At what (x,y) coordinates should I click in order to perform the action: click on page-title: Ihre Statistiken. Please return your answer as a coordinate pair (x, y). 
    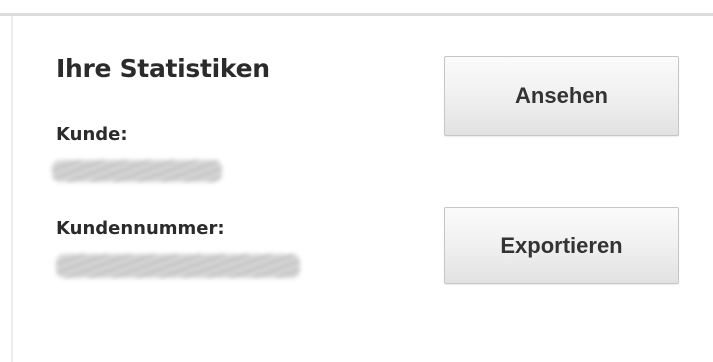
    Looking at the image, I should click on (163, 68).